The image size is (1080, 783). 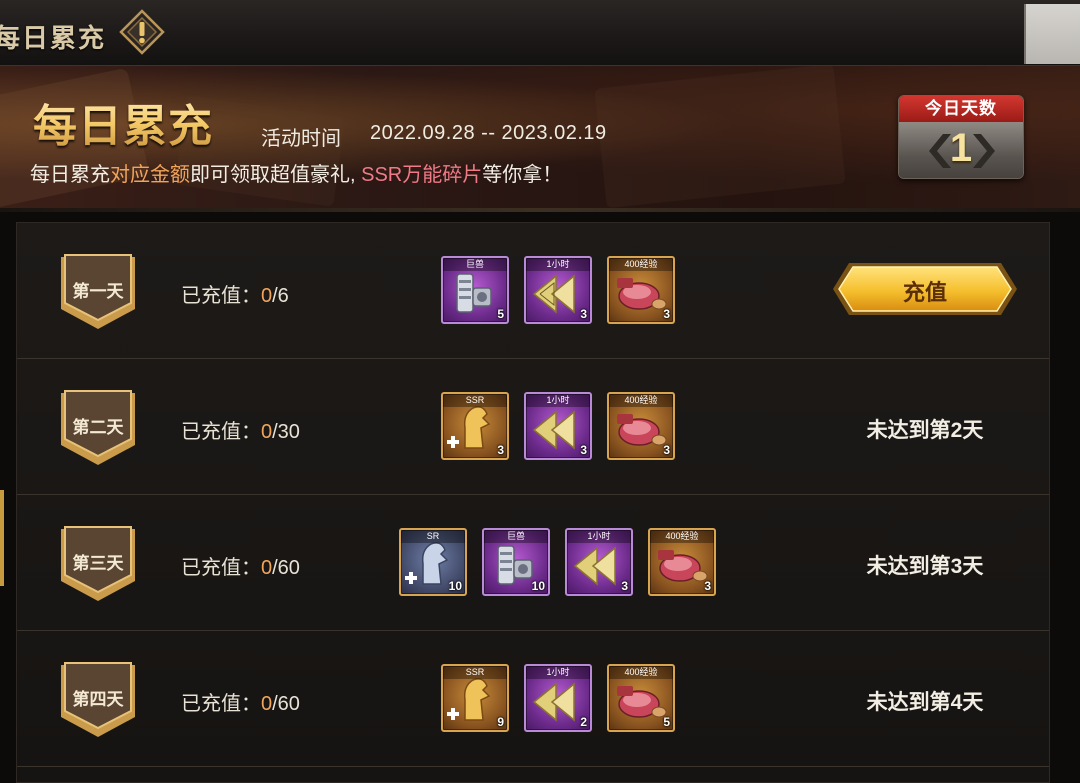 What do you see at coordinates (500, 722) in the screenshot?
I see `reward-count: 9` at bounding box center [500, 722].